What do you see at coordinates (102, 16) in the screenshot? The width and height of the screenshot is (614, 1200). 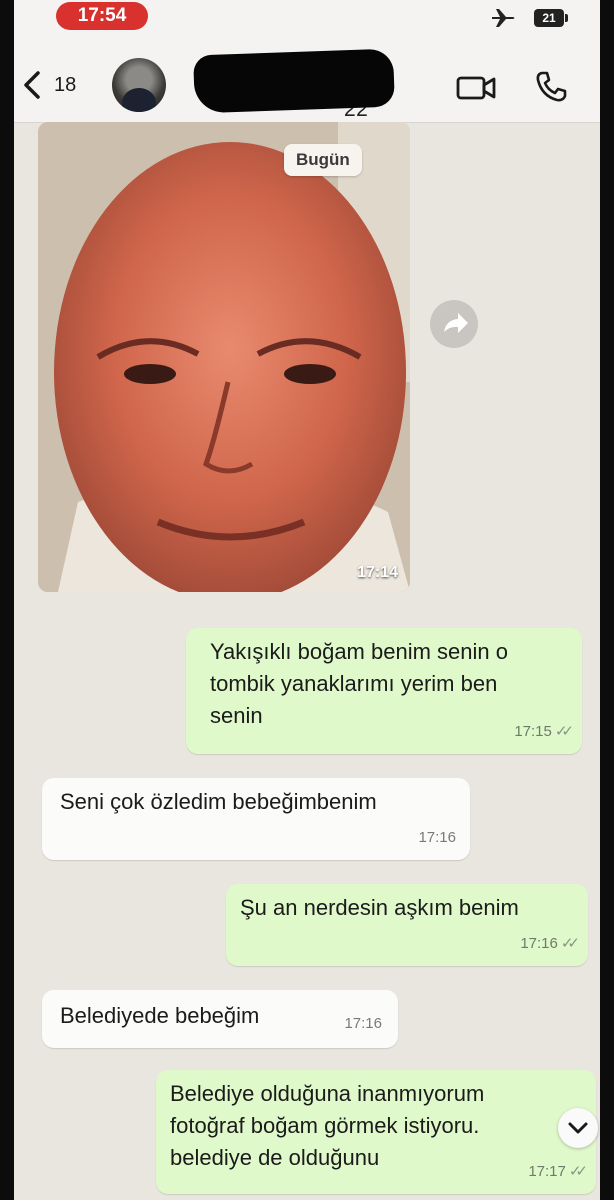 I see `status-time: 17:54` at bounding box center [102, 16].